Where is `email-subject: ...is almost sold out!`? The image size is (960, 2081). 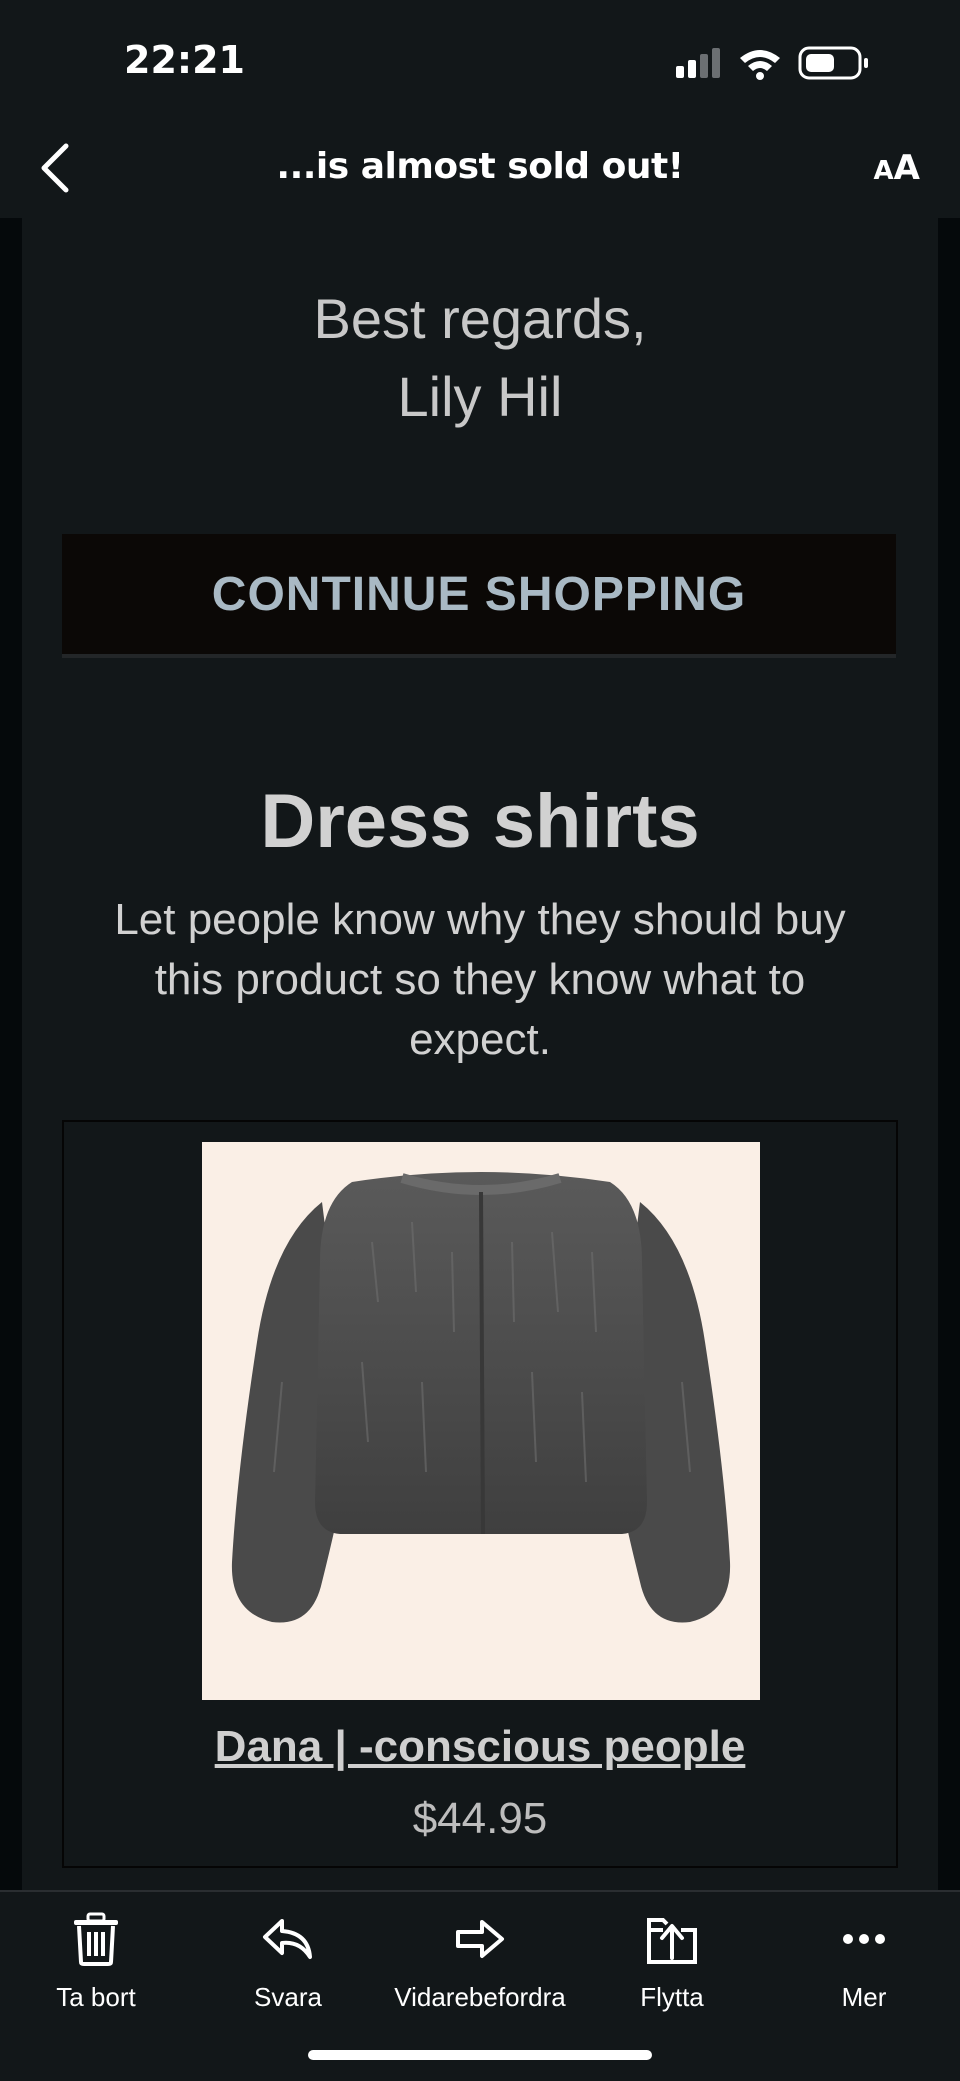 email-subject: ...is almost sold out! is located at coordinates (480, 166).